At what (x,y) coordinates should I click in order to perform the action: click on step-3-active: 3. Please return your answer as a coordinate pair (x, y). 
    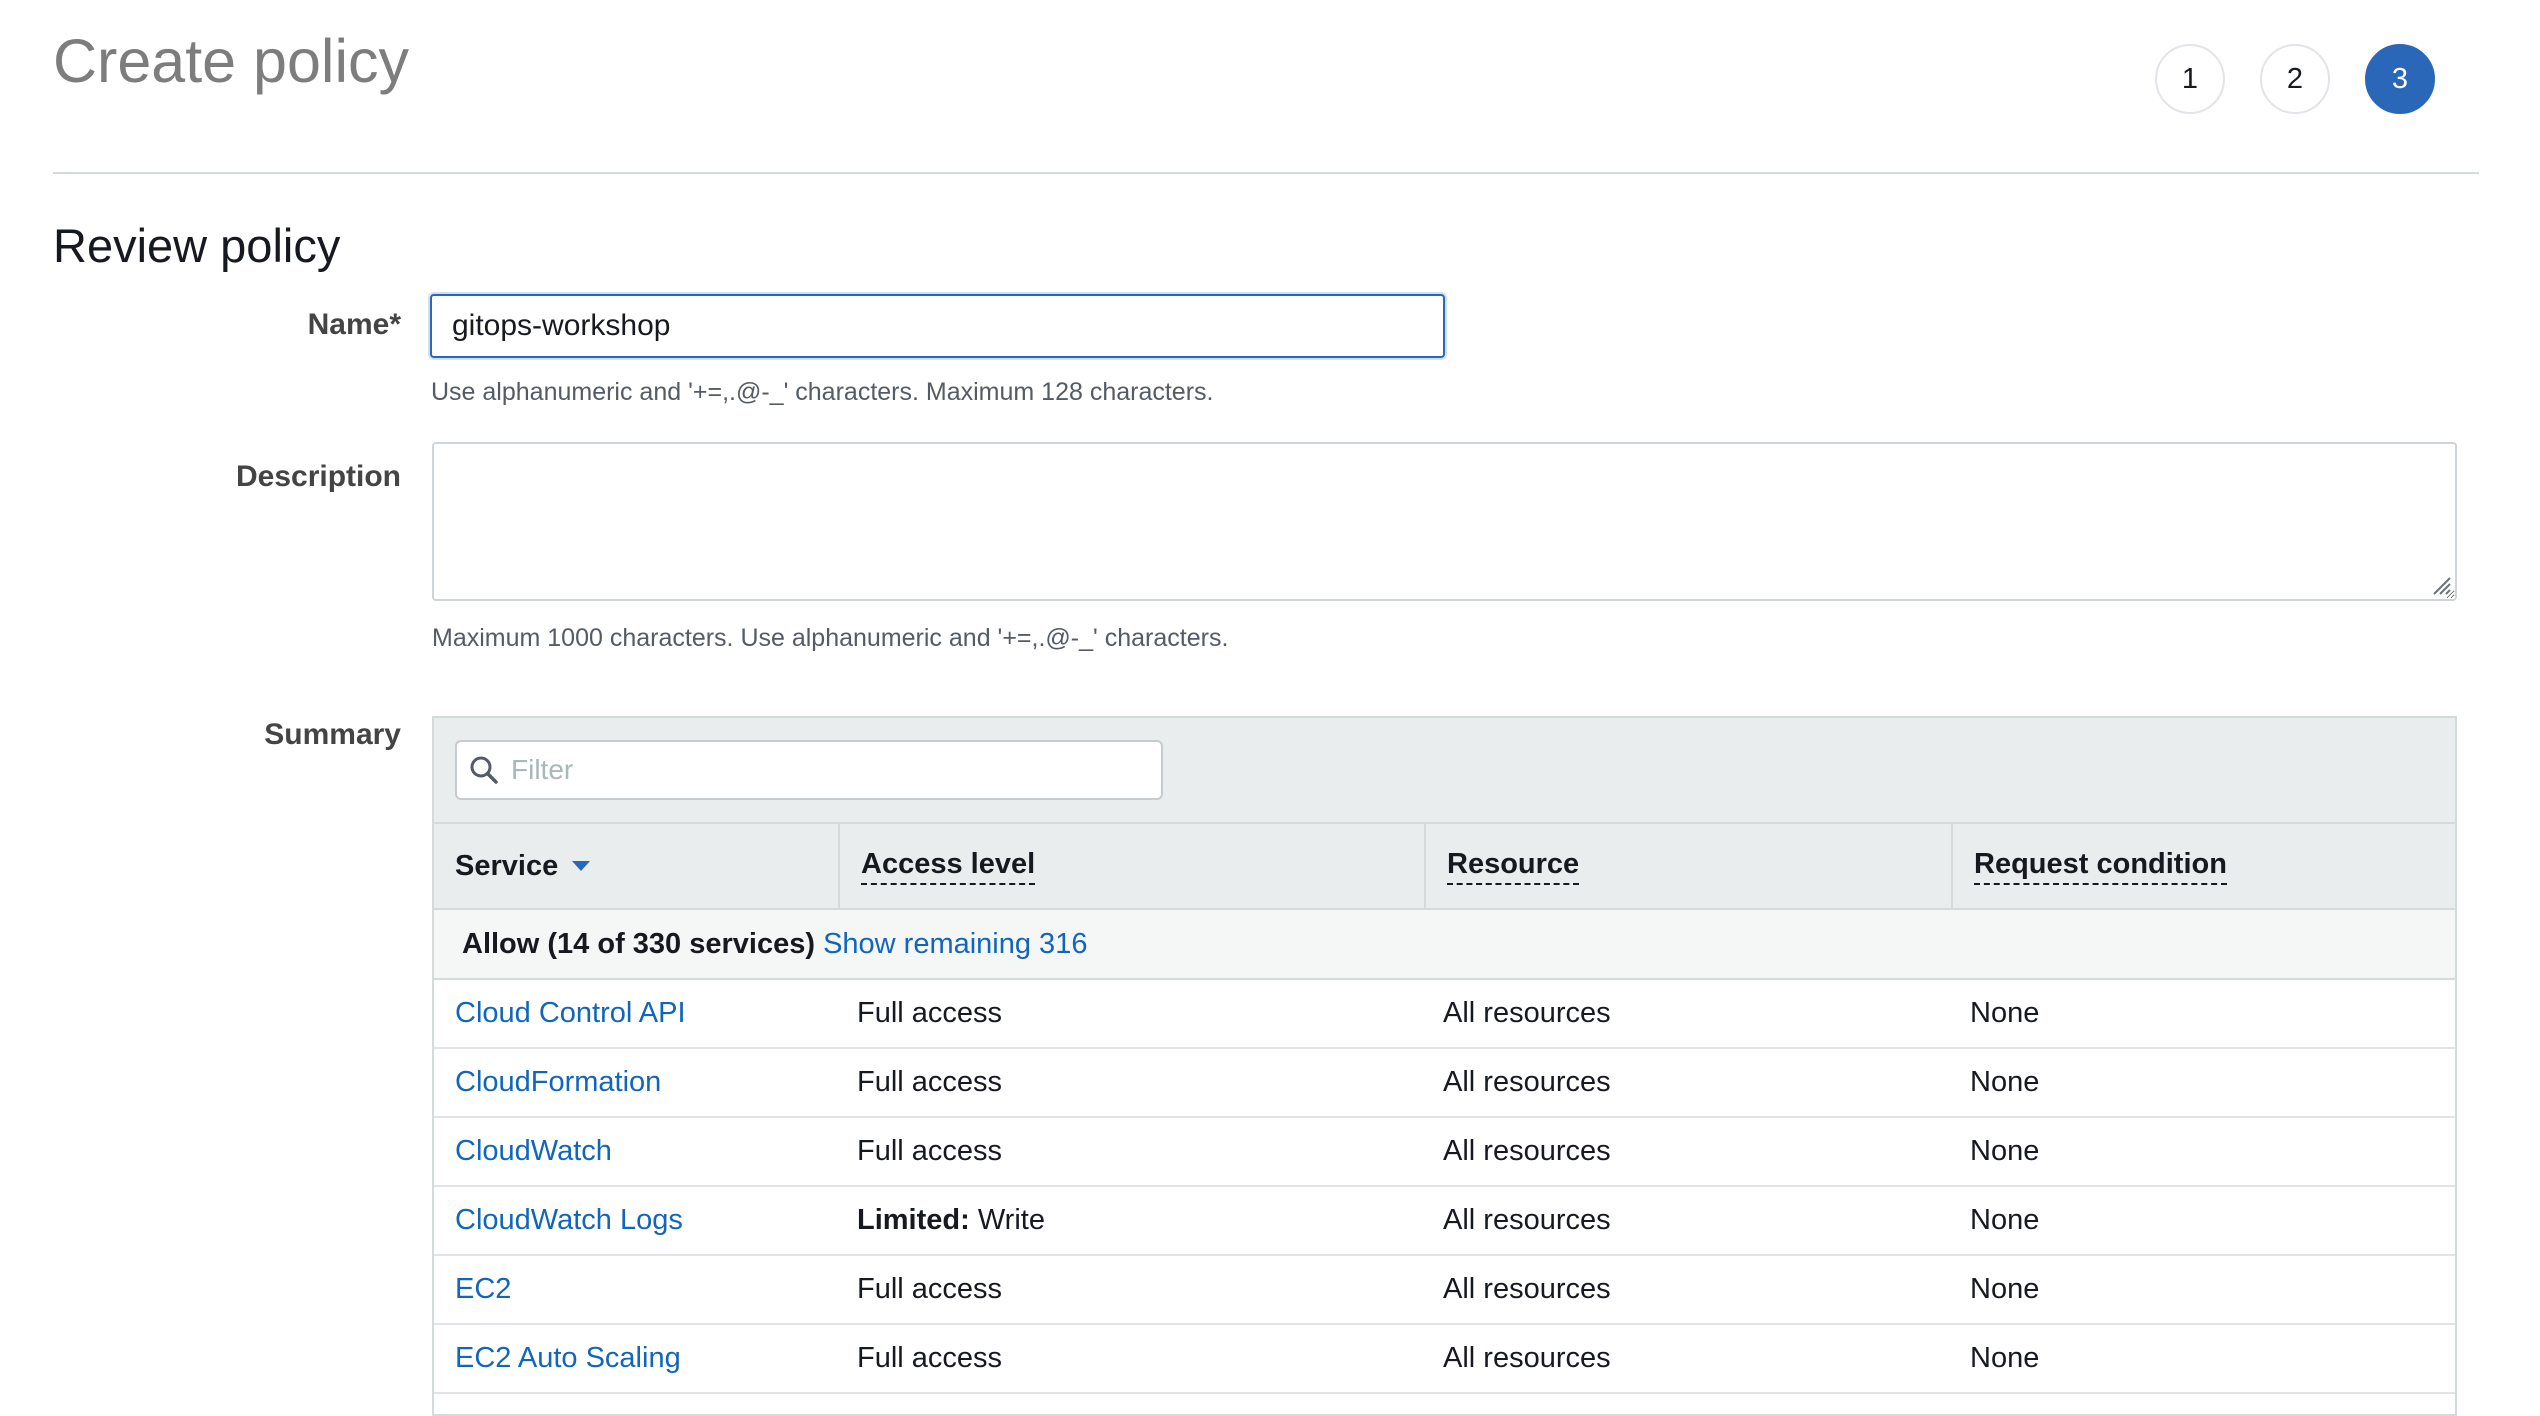
    Looking at the image, I should click on (2400, 79).